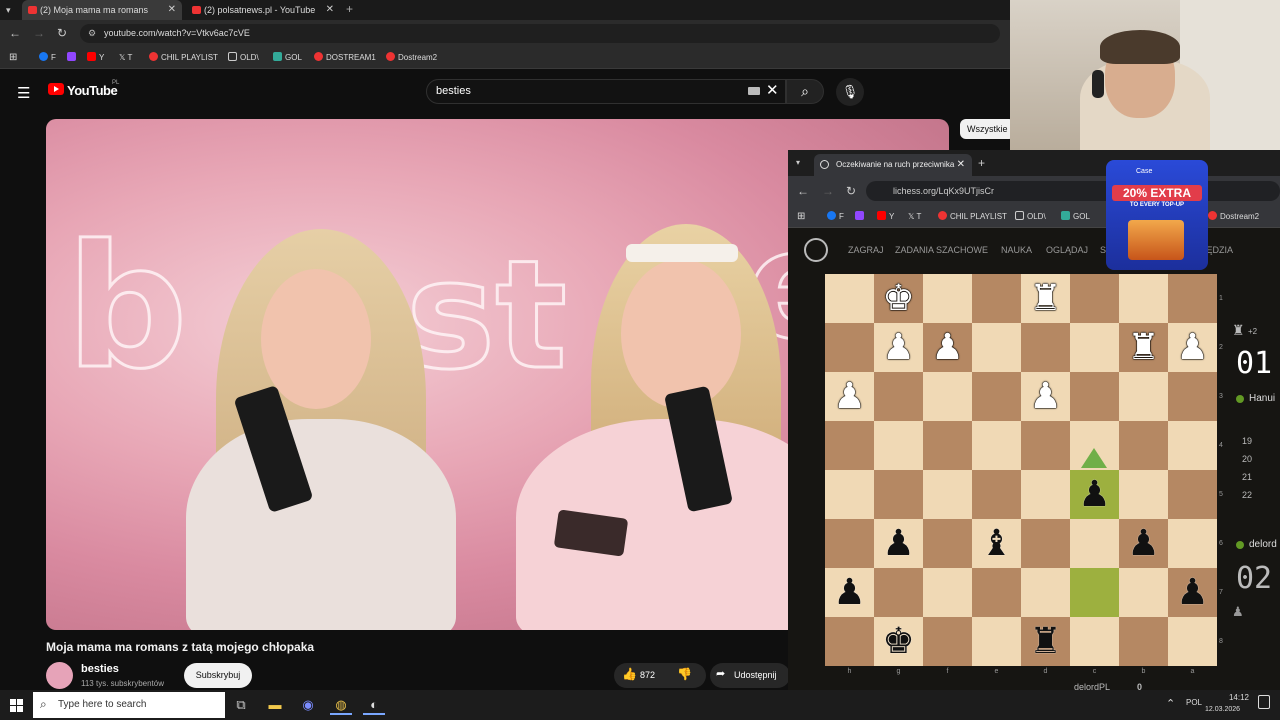  I want to click on windows-start-icon, so click(16, 705).